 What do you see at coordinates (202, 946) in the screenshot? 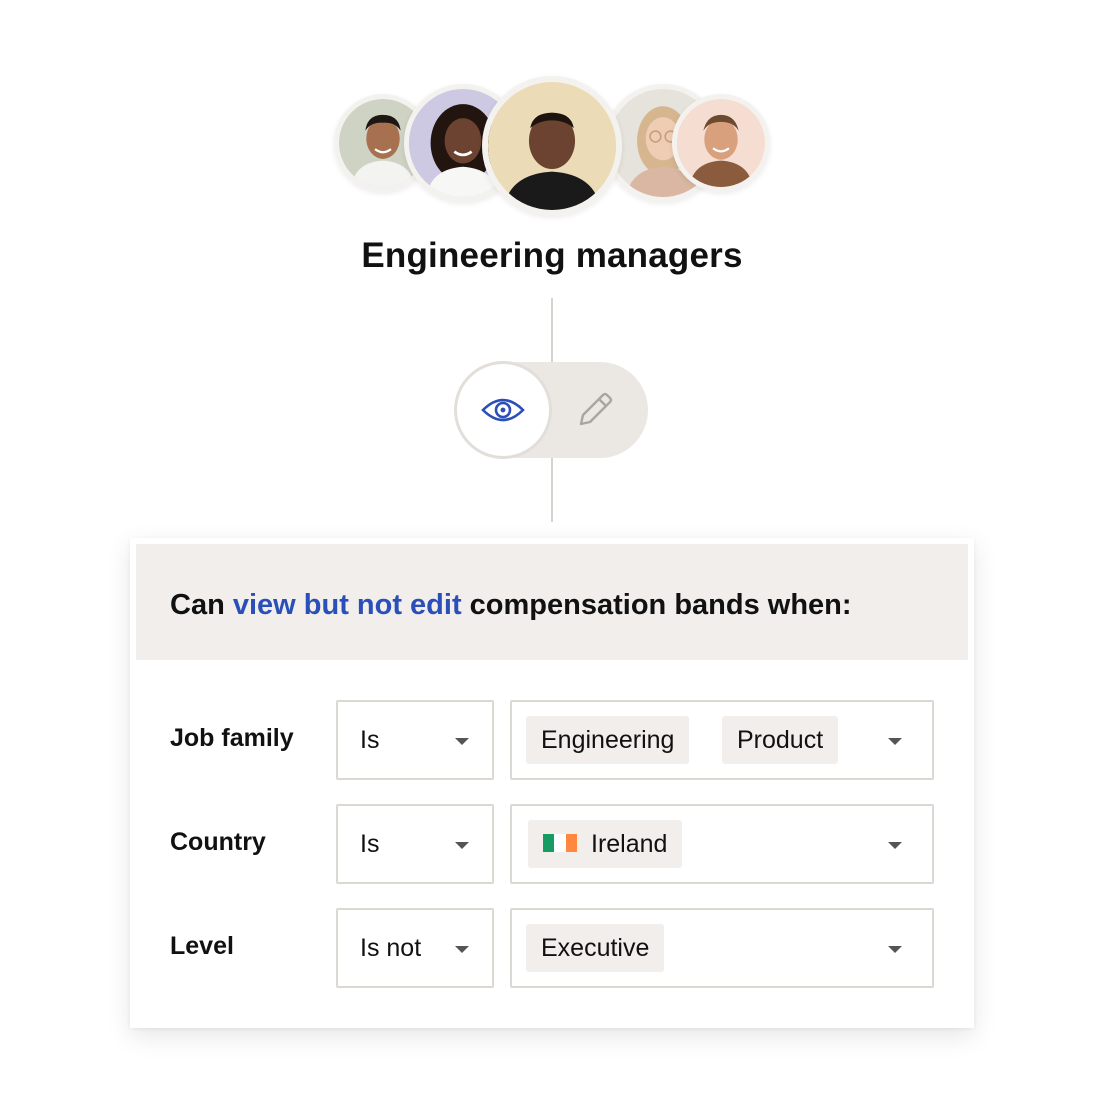
I see `condition-label: Level` at bounding box center [202, 946].